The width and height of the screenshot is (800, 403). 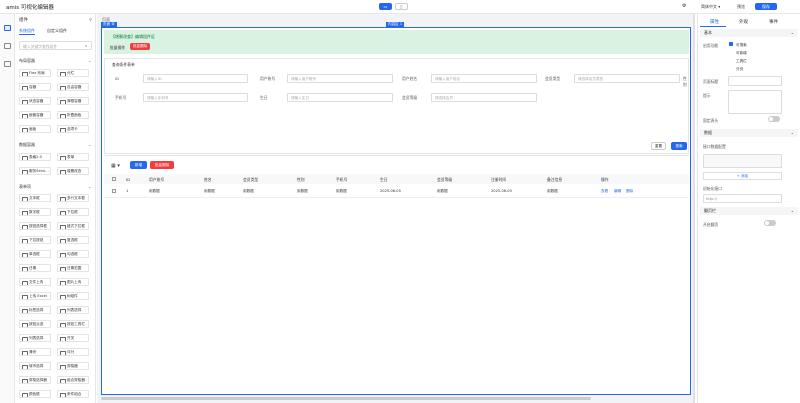 What do you see at coordinates (73, 212) in the screenshot?
I see `component-item: 下拉框` at bounding box center [73, 212].